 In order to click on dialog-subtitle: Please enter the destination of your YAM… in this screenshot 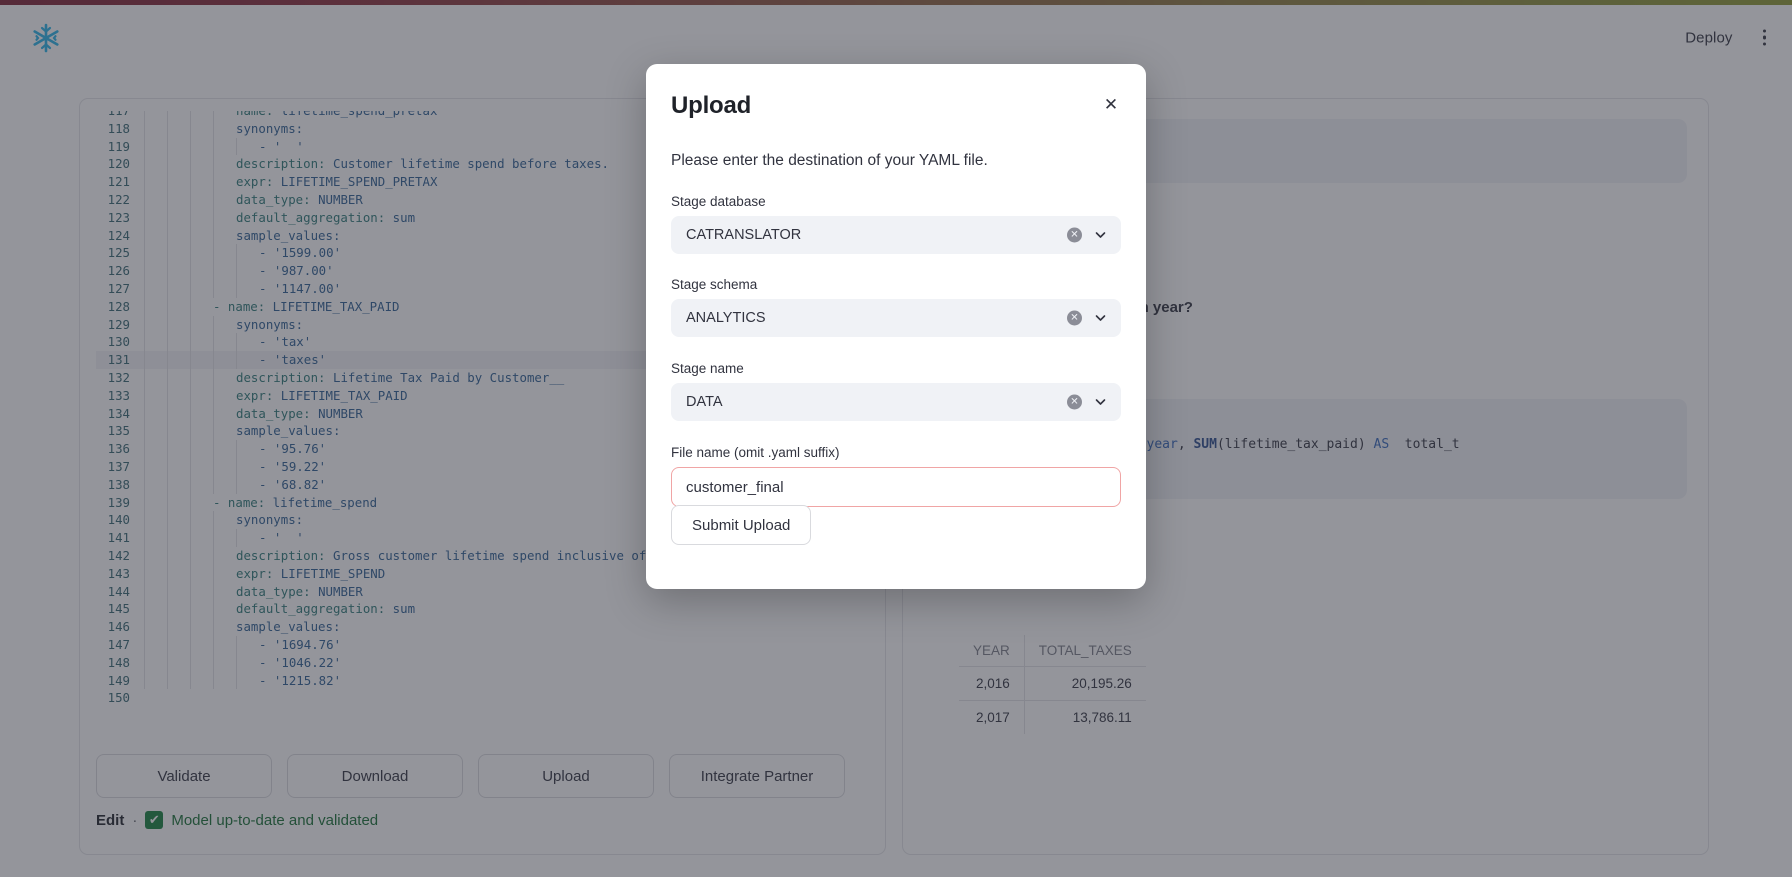, I will do `click(829, 160)`.